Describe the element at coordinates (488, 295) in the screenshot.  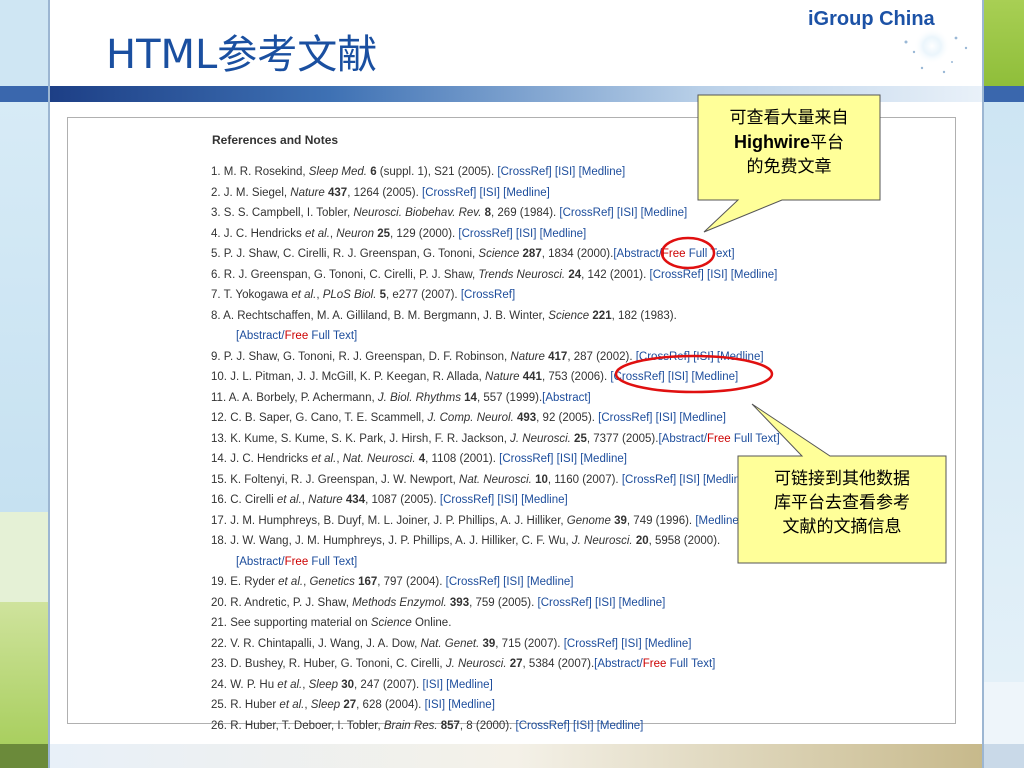
I see `reference-links: [CrossRef]` at that location.